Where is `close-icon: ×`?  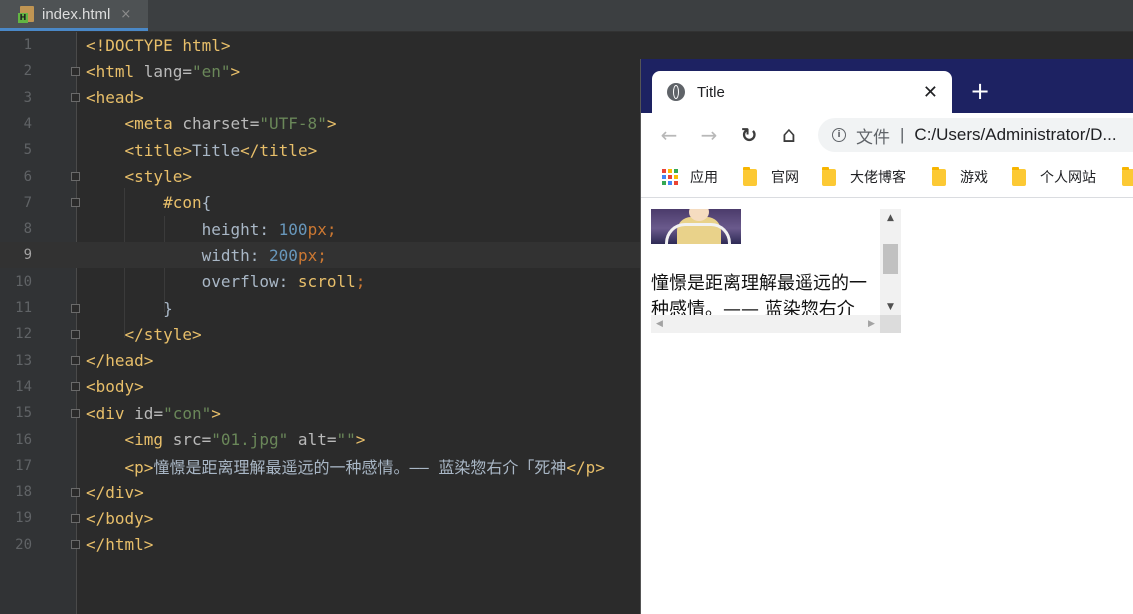
close-icon: × is located at coordinates (125, 14).